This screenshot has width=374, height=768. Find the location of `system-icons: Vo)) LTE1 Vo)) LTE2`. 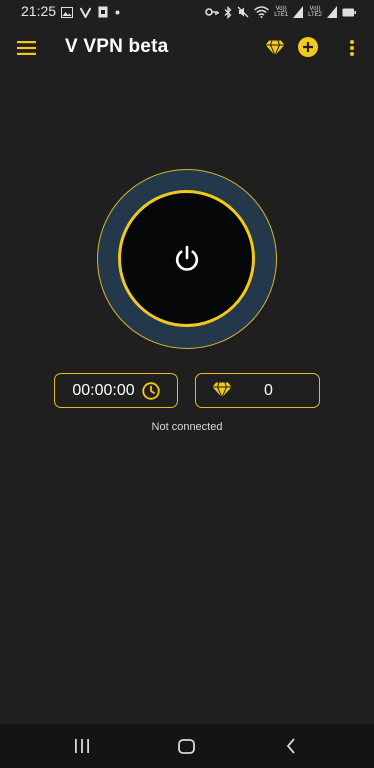

system-icons: Vo)) LTE1 Vo)) LTE2 is located at coordinates (280, 12).